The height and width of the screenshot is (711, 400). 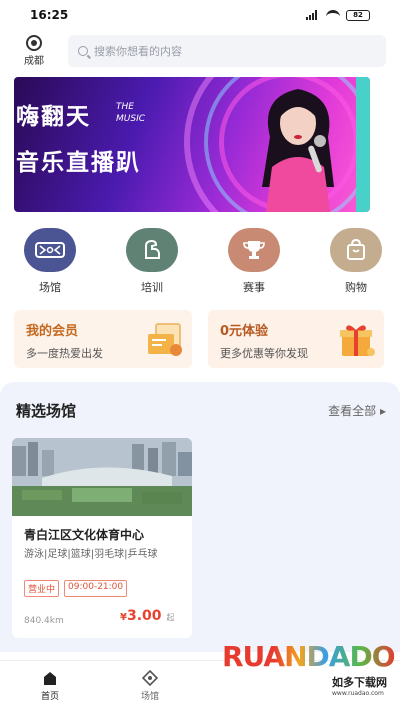 I want to click on search-icon, so click(x=83, y=51).